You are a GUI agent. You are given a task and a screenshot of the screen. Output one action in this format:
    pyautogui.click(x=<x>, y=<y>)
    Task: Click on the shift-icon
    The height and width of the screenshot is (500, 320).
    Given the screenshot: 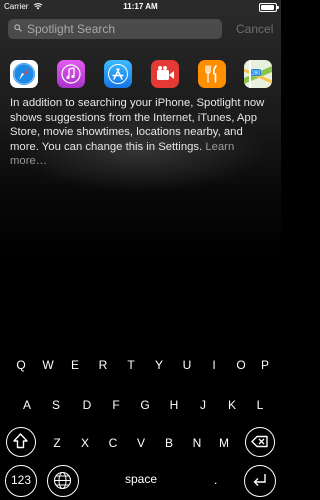 What is the action you would take?
    pyautogui.click(x=20, y=441)
    